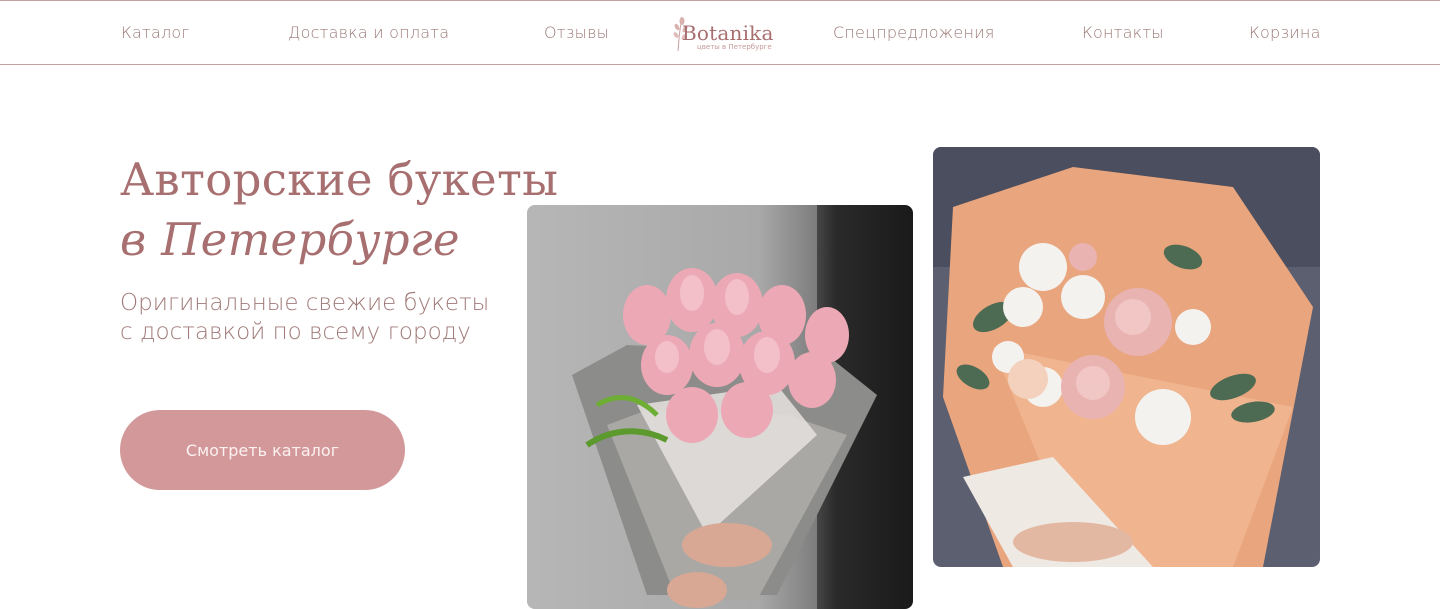  I want to click on nav-contacts-link: Контакты, so click(1123, 32).